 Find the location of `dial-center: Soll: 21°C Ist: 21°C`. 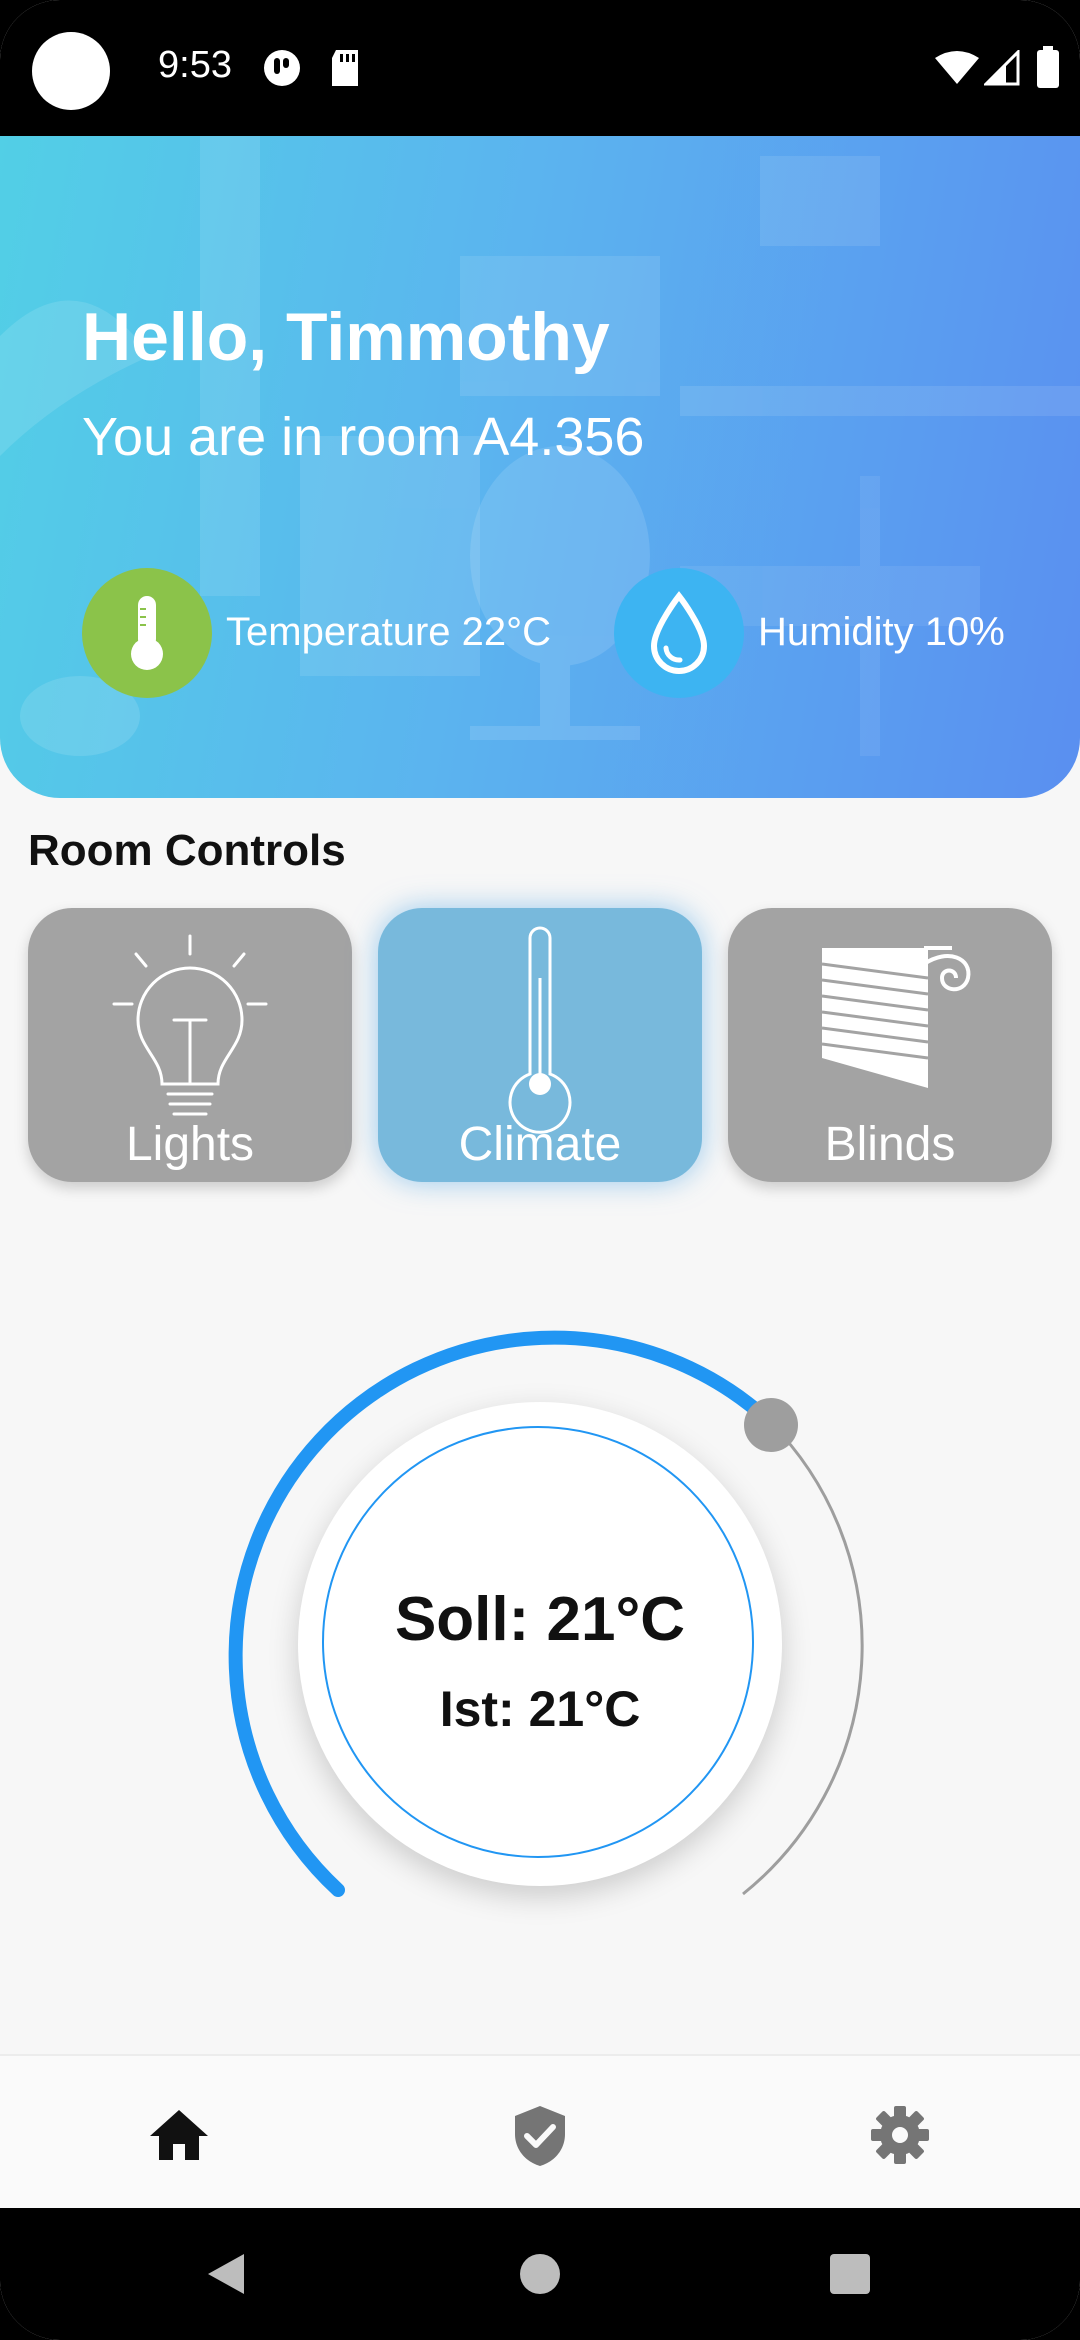

dial-center: Soll: 21°C Ist: 21°C is located at coordinates (540, 1644).